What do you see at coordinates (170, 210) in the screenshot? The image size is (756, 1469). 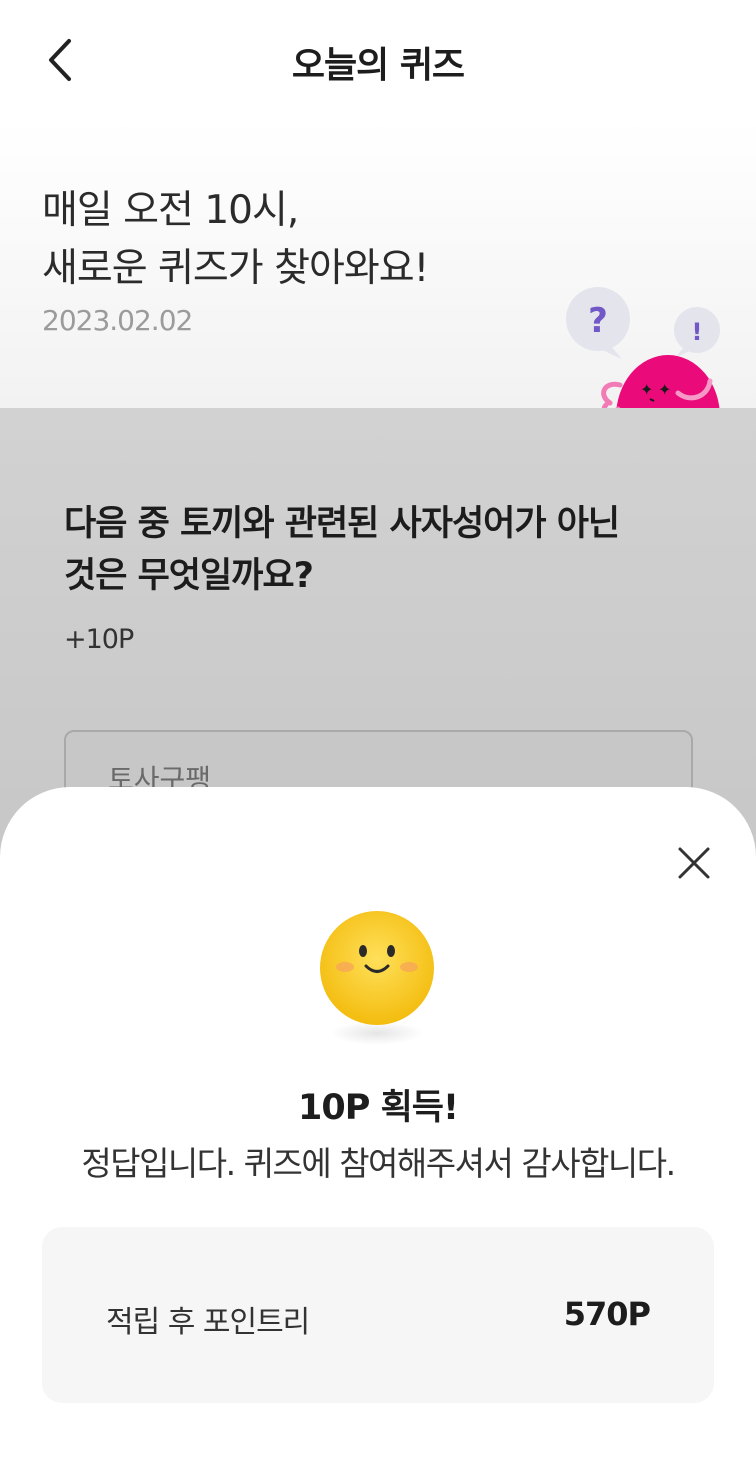 I see `hero-headline-line1: 매일 오전 10시,` at bounding box center [170, 210].